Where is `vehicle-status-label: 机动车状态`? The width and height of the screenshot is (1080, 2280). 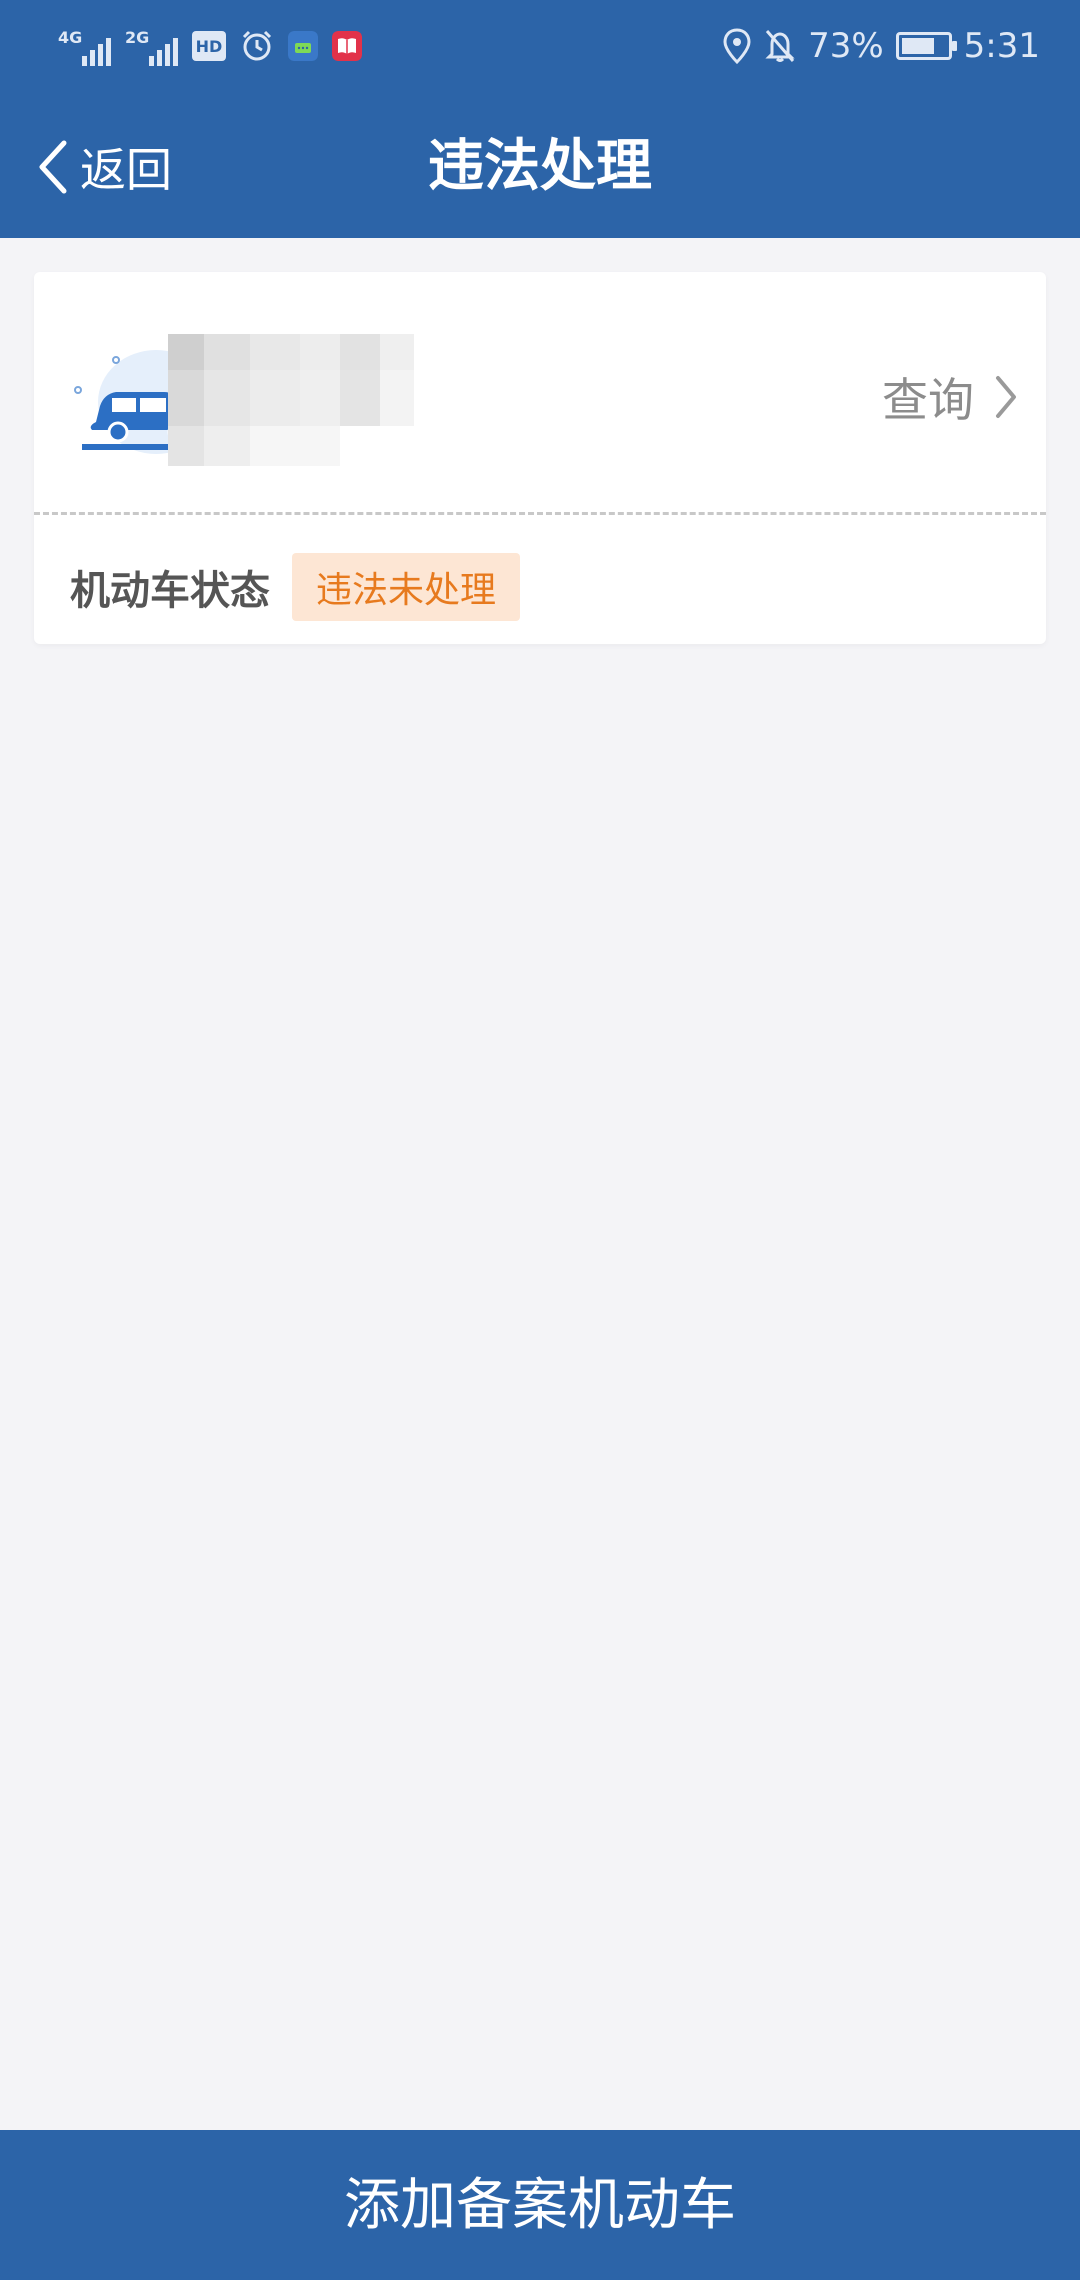 vehicle-status-label: 机动车状态 is located at coordinates (170, 591).